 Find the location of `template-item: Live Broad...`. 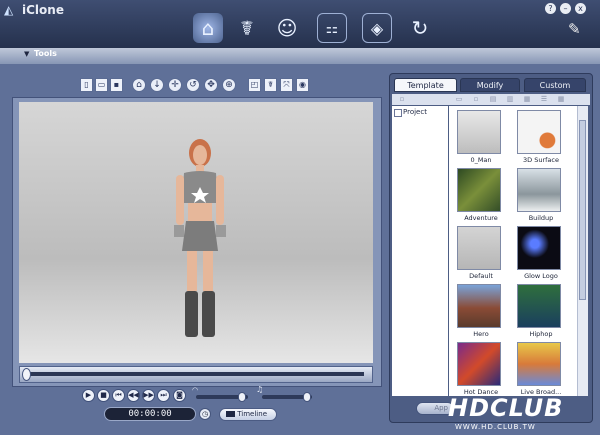

template-item: Live Broad... is located at coordinates (541, 368).